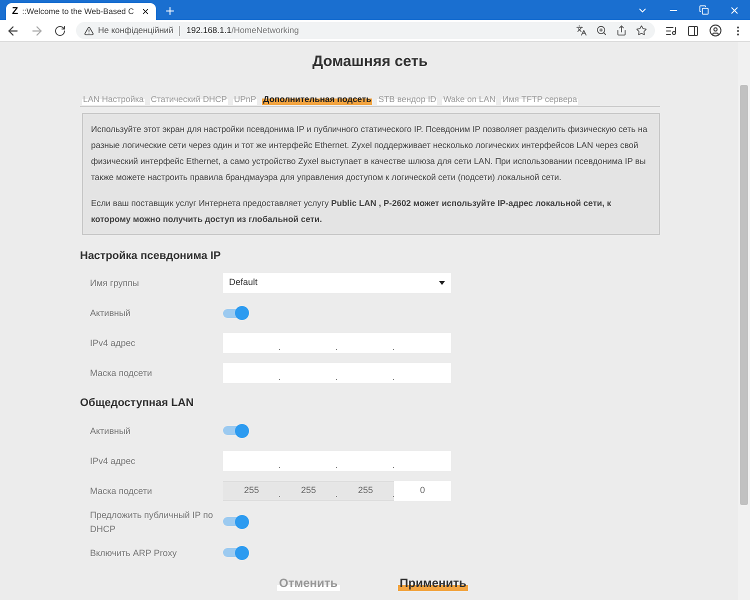 This screenshot has width=750, height=600. I want to click on profile-icon, so click(715, 30).